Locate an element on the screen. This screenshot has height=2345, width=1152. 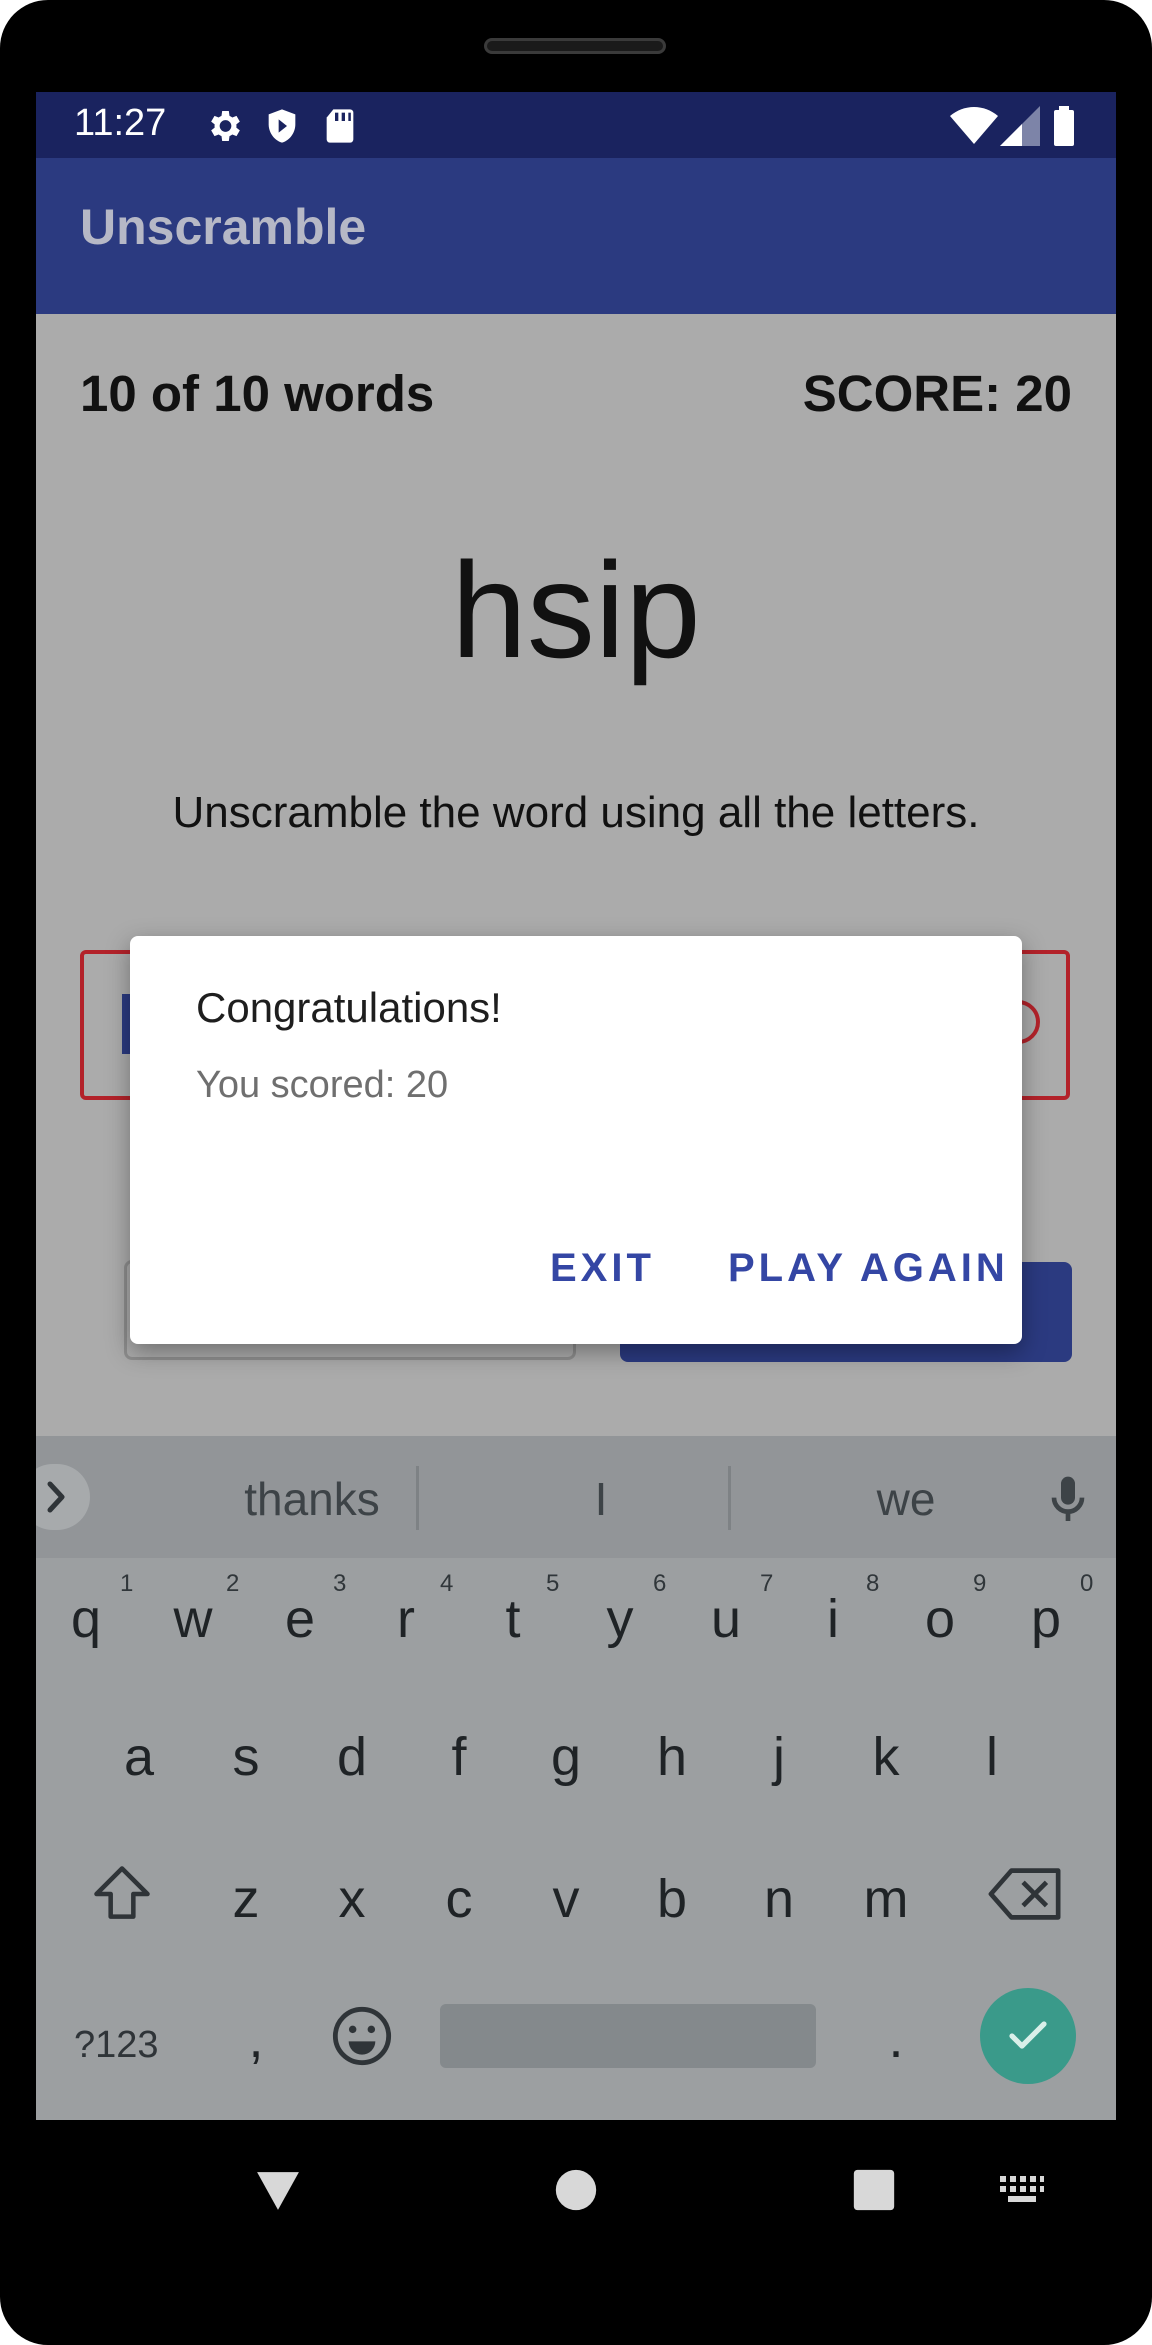
sd-card-icon is located at coordinates (340, 126).